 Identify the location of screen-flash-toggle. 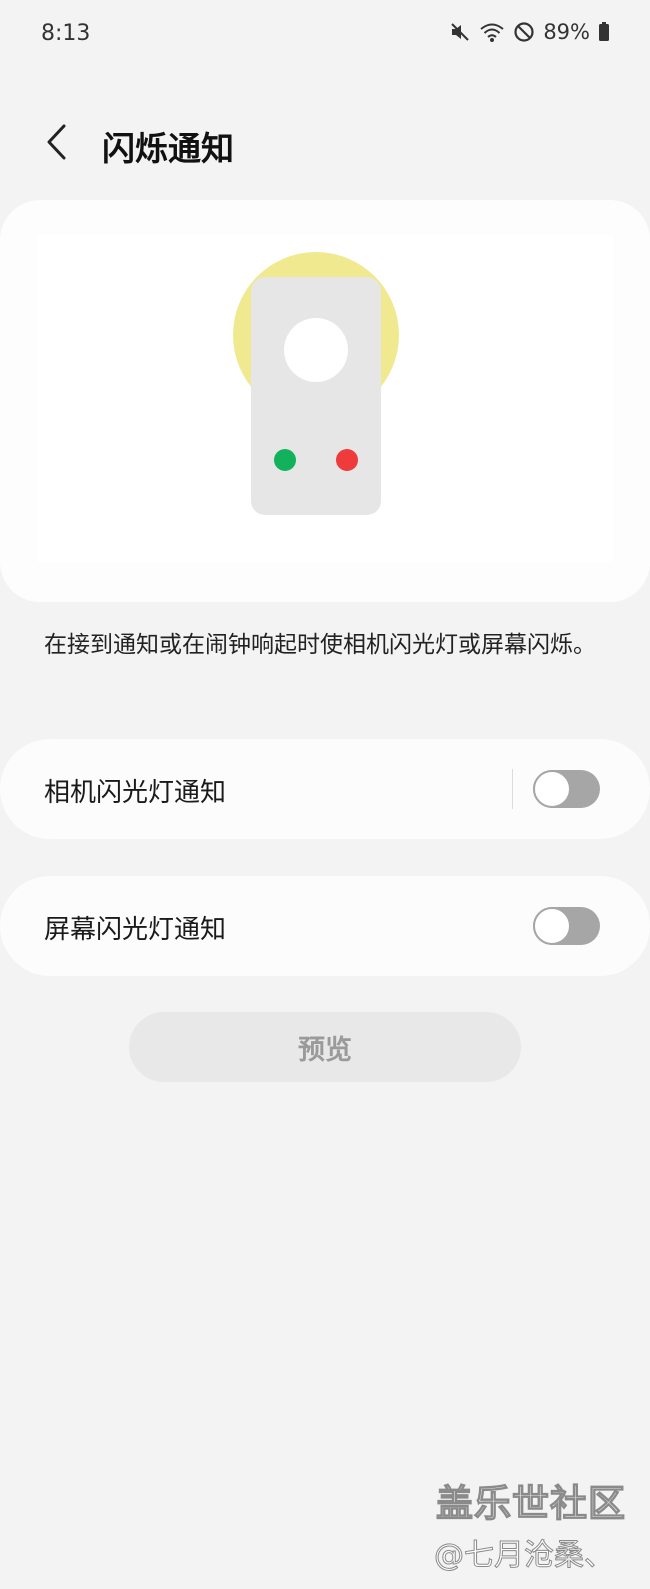
(566, 926).